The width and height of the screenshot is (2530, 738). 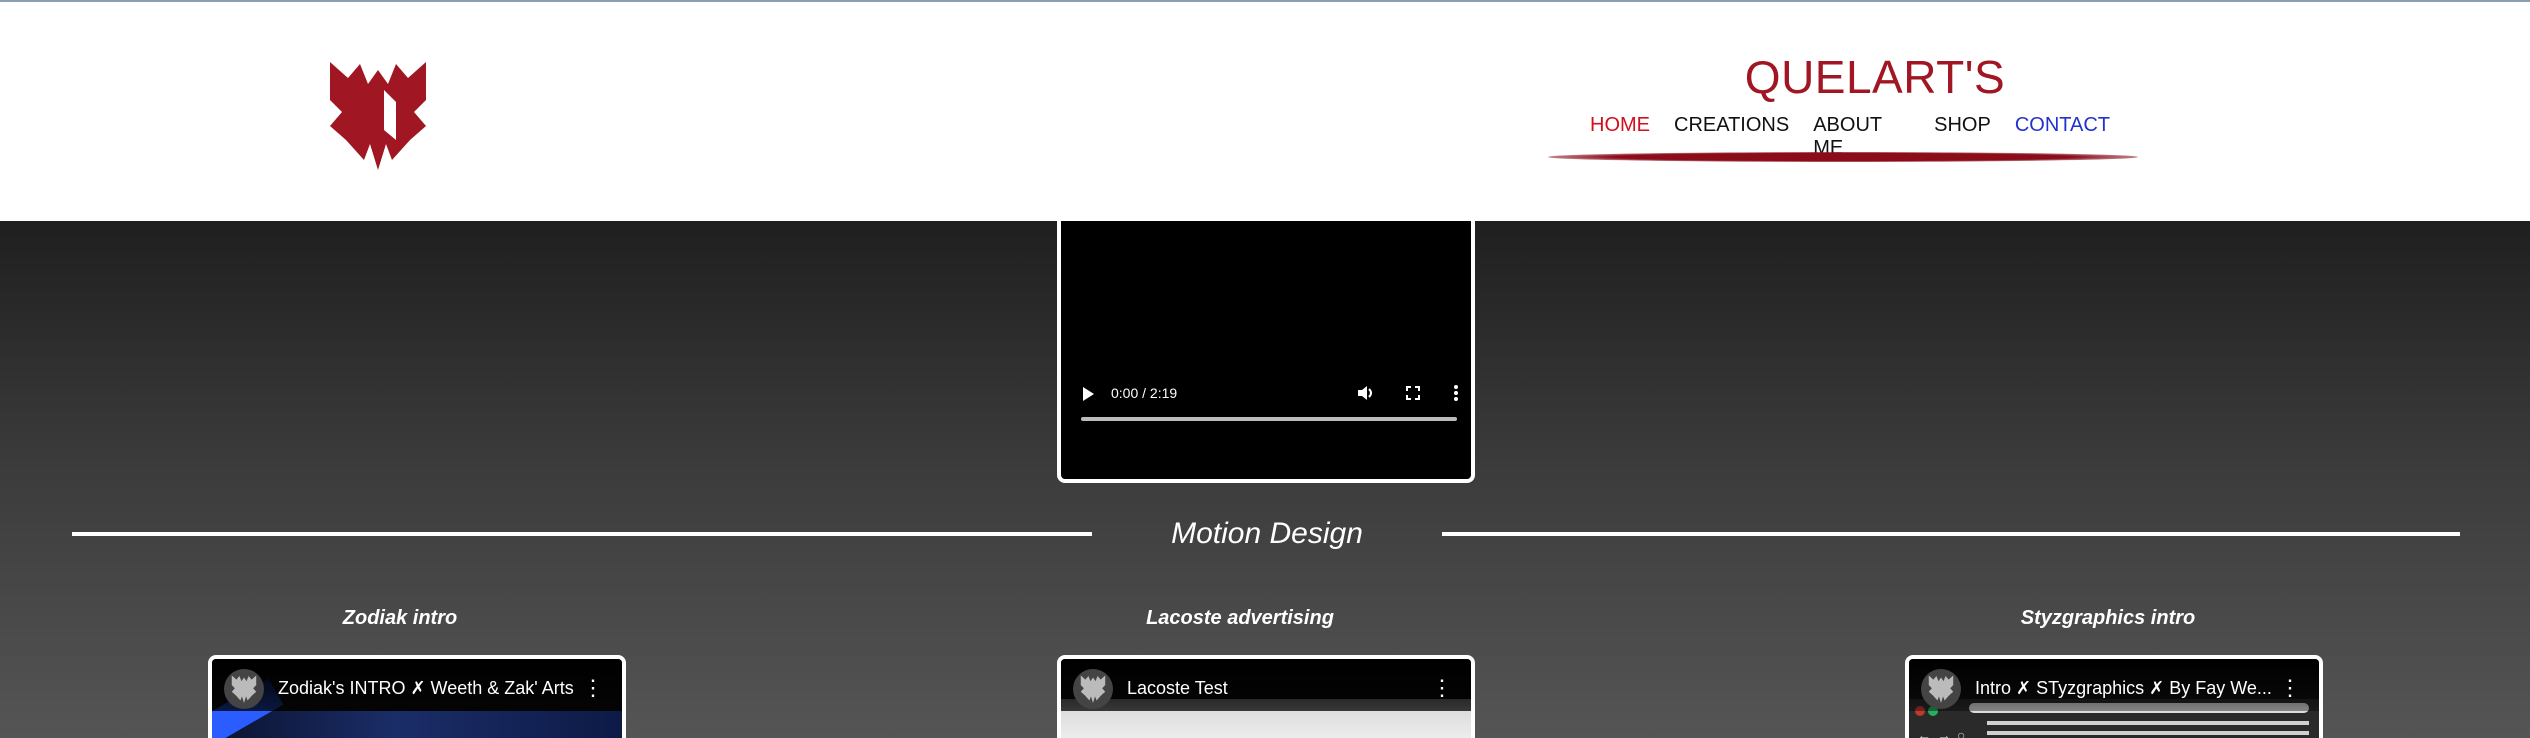 I want to click on item-title-lacoste: Lacoste advertising, so click(x=1240, y=618).